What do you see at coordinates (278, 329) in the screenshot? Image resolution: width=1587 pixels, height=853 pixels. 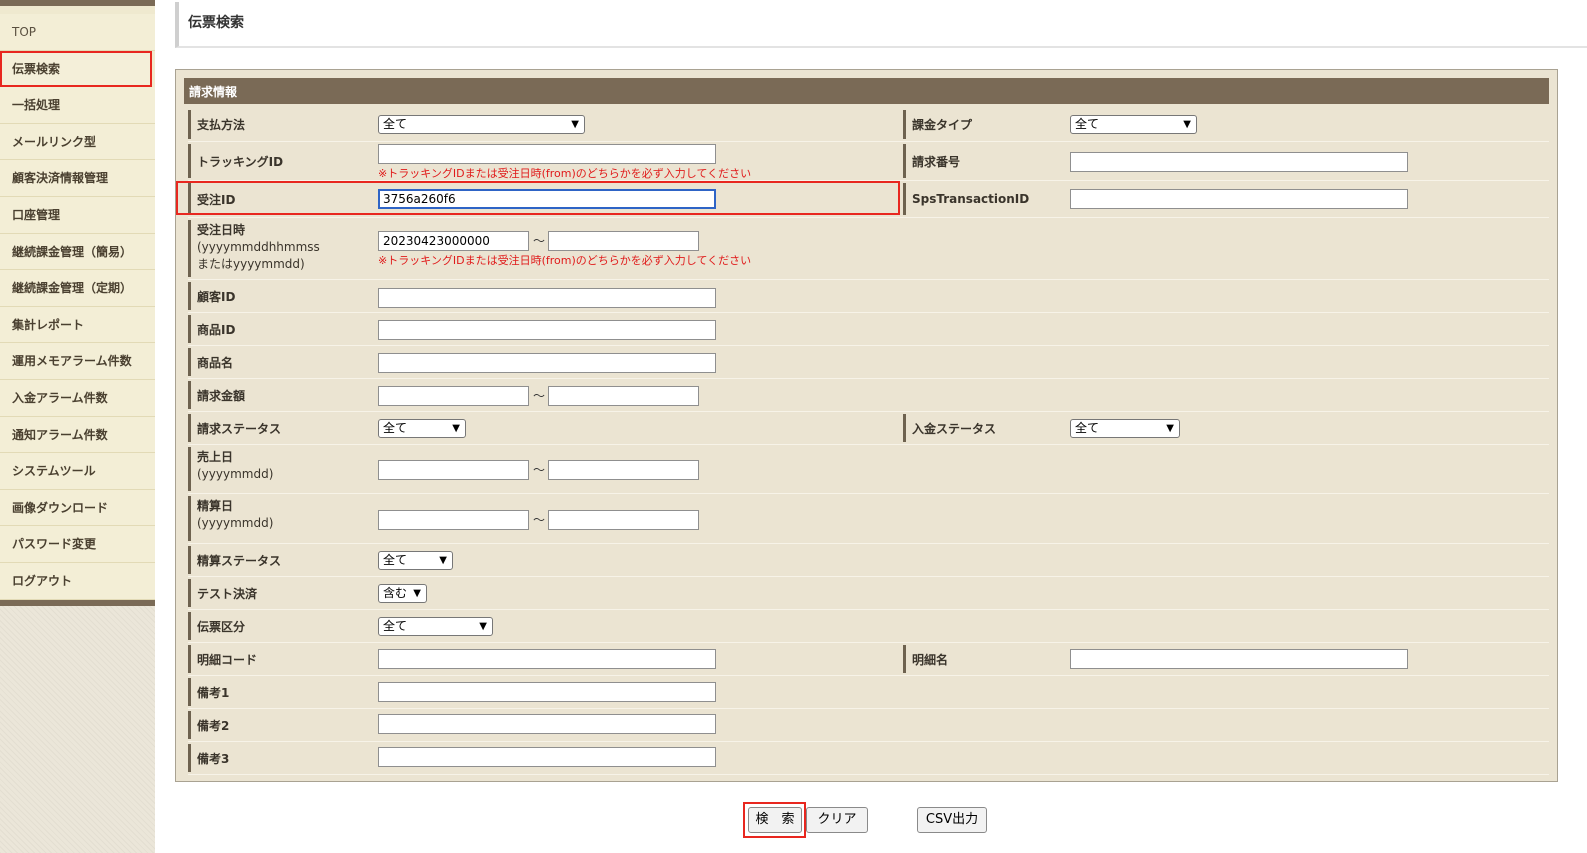 I see `product-id-label: 商品ID` at bounding box center [278, 329].